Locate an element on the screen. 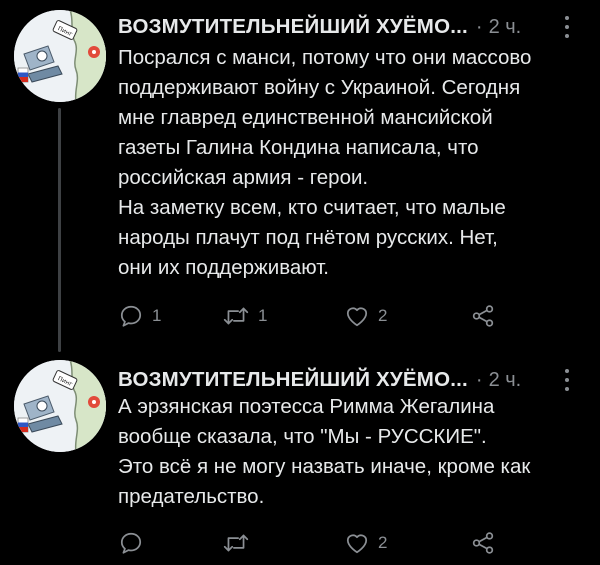 The width and height of the screenshot is (600, 565). retweet-count: 1 is located at coordinates (263, 315).